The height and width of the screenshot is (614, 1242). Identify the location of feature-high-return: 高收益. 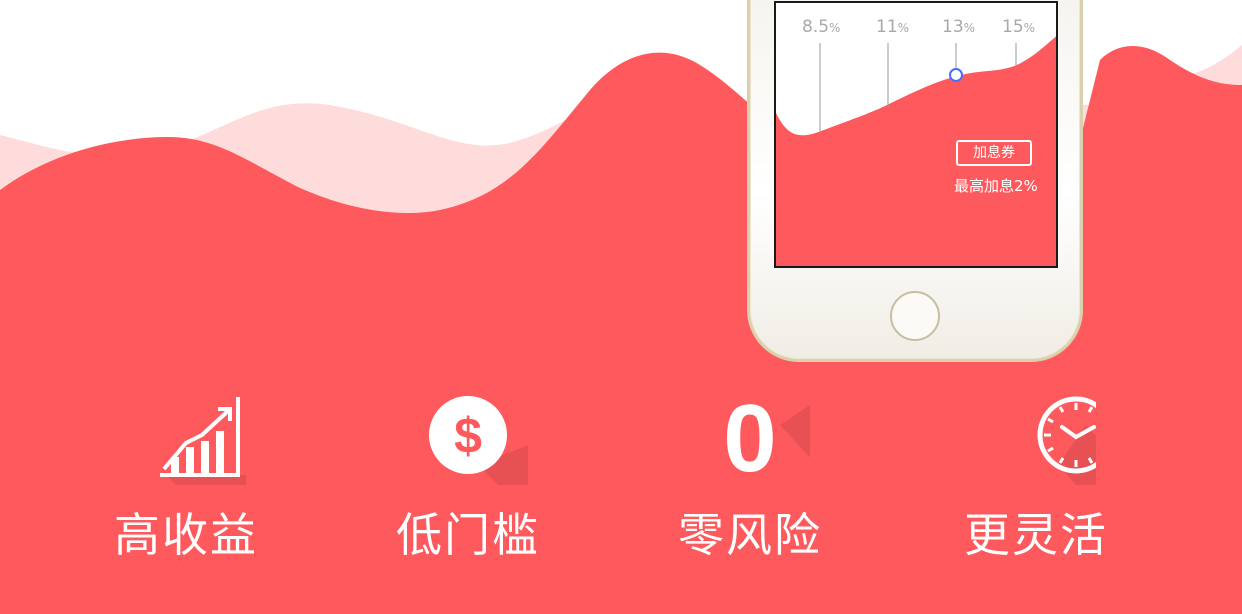
(186, 485).